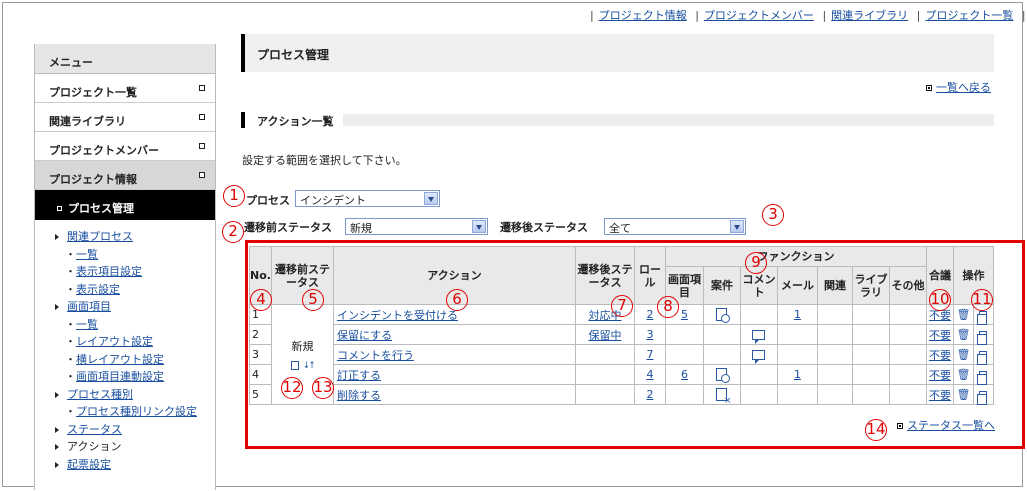 The image size is (1027, 491). Describe the element at coordinates (797, 285) in the screenshot. I see `col-header-mail: メール` at that location.